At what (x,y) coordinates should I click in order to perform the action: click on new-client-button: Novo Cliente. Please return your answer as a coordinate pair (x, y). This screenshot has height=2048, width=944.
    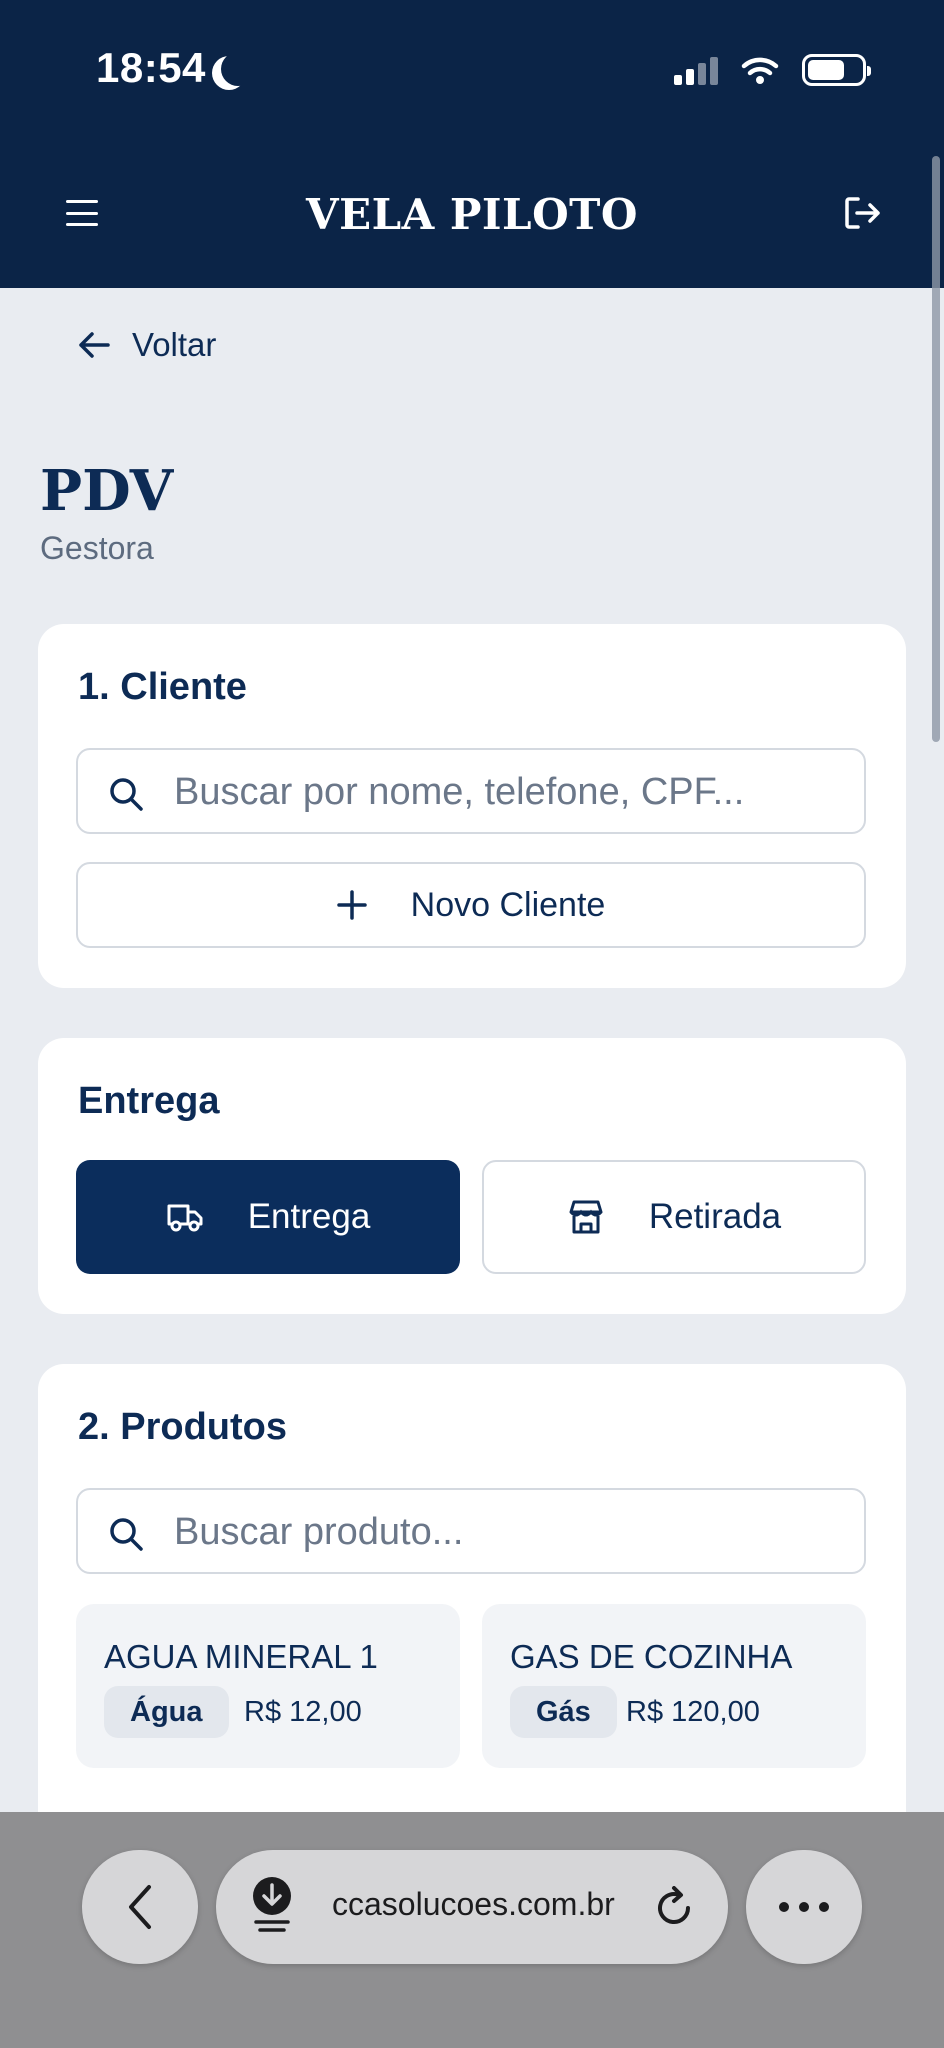
    Looking at the image, I should click on (471, 905).